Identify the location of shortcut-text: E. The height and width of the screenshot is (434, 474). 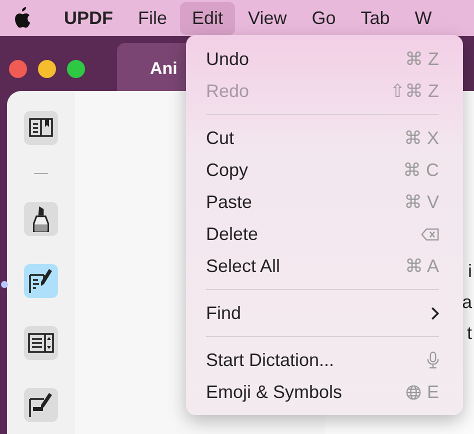
(432, 392).